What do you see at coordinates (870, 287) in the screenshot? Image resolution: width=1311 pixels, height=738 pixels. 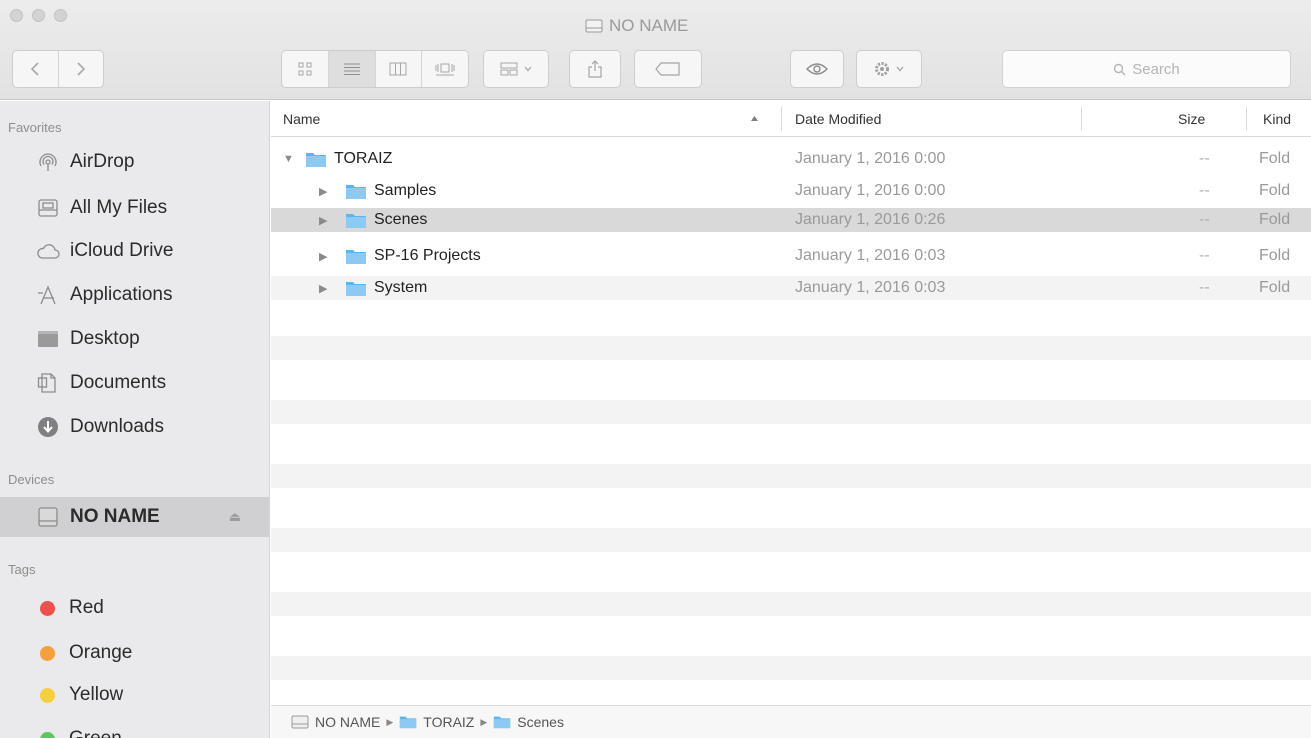 I see `date-cell: January 1, 2016 0:03` at bounding box center [870, 287].